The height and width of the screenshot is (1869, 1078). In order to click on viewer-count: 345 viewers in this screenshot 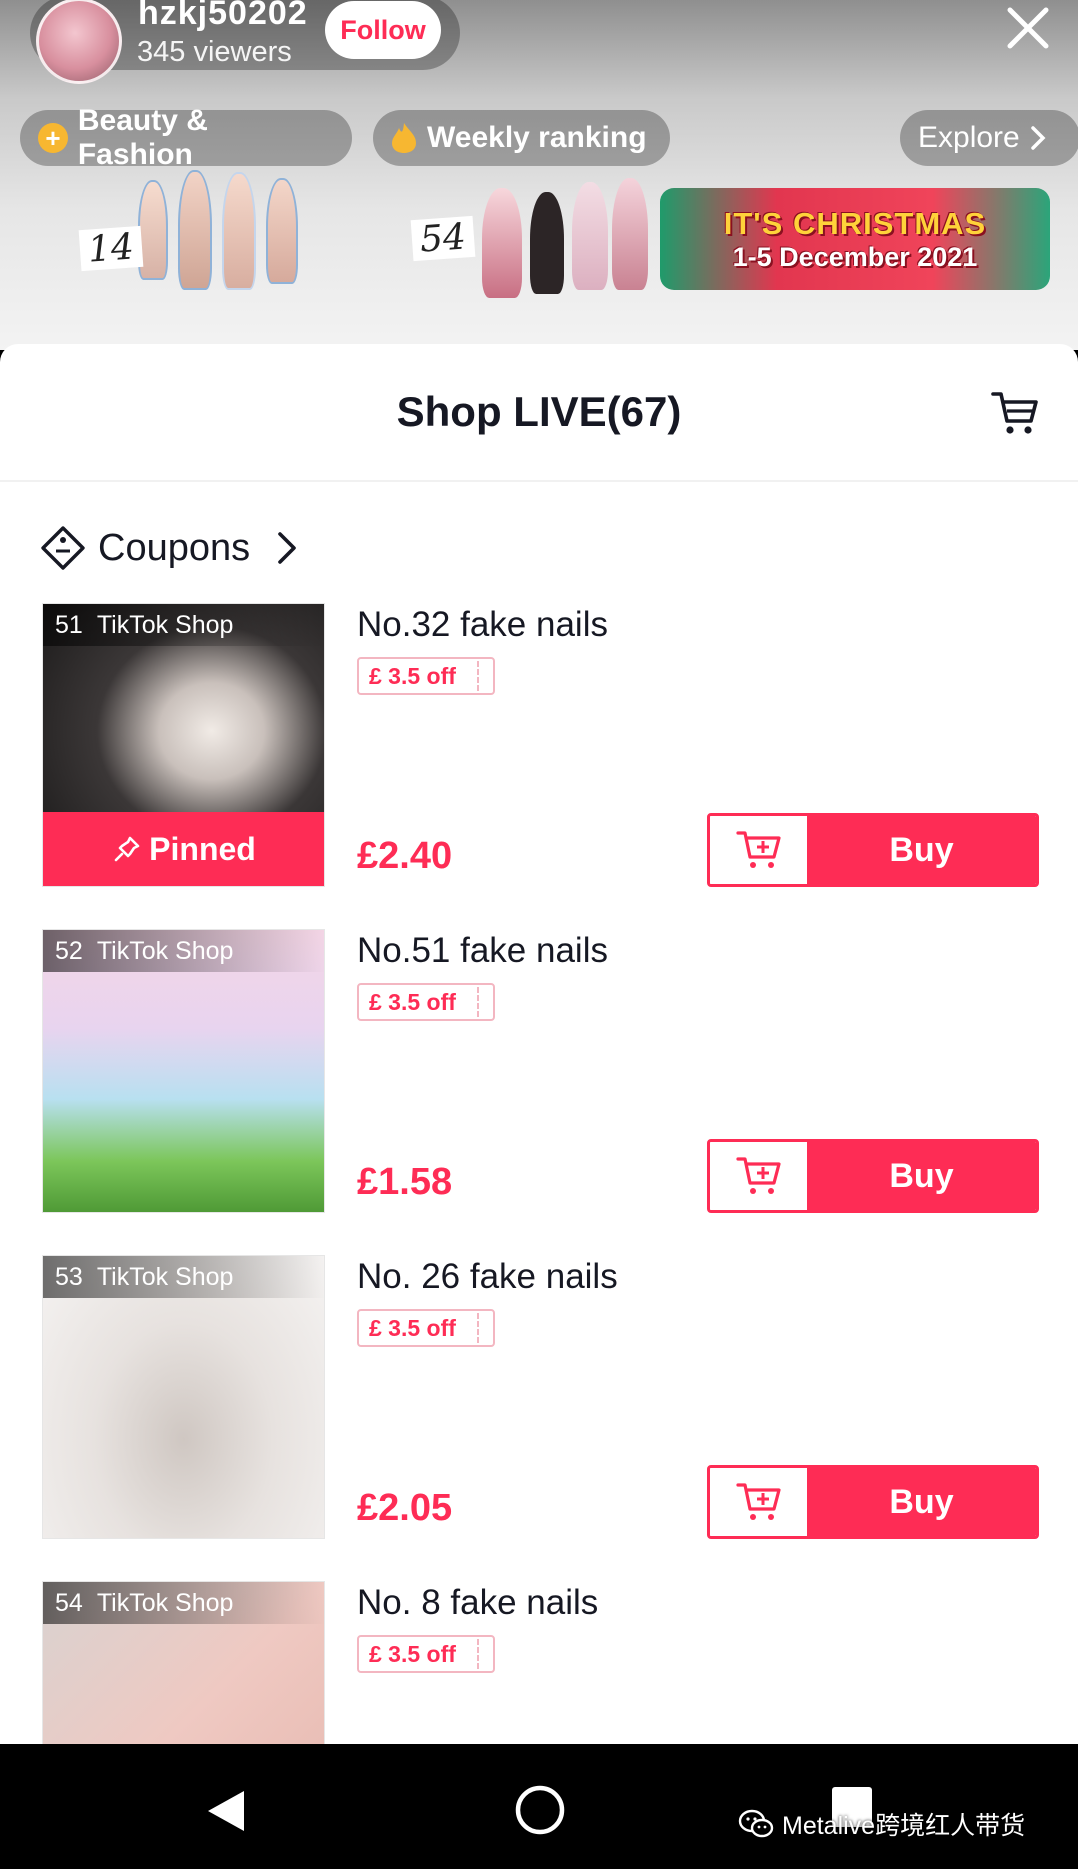, I will do `click(214, 52)`.